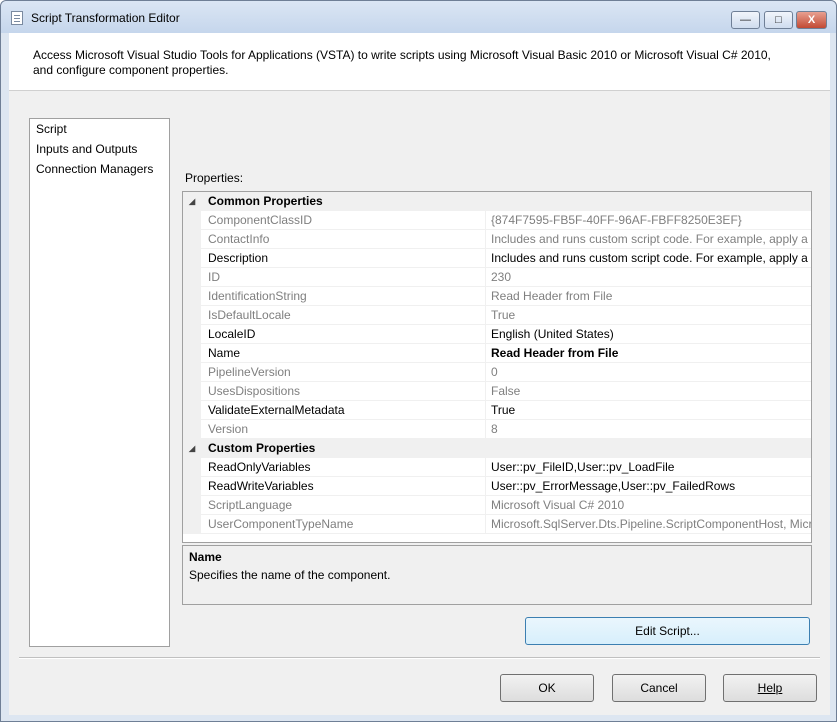 The height and width of the screenshot is (722, 837). I want to click on nav-item-inputs-and-outputs: Inputs and Outputs, so click(99, 149).